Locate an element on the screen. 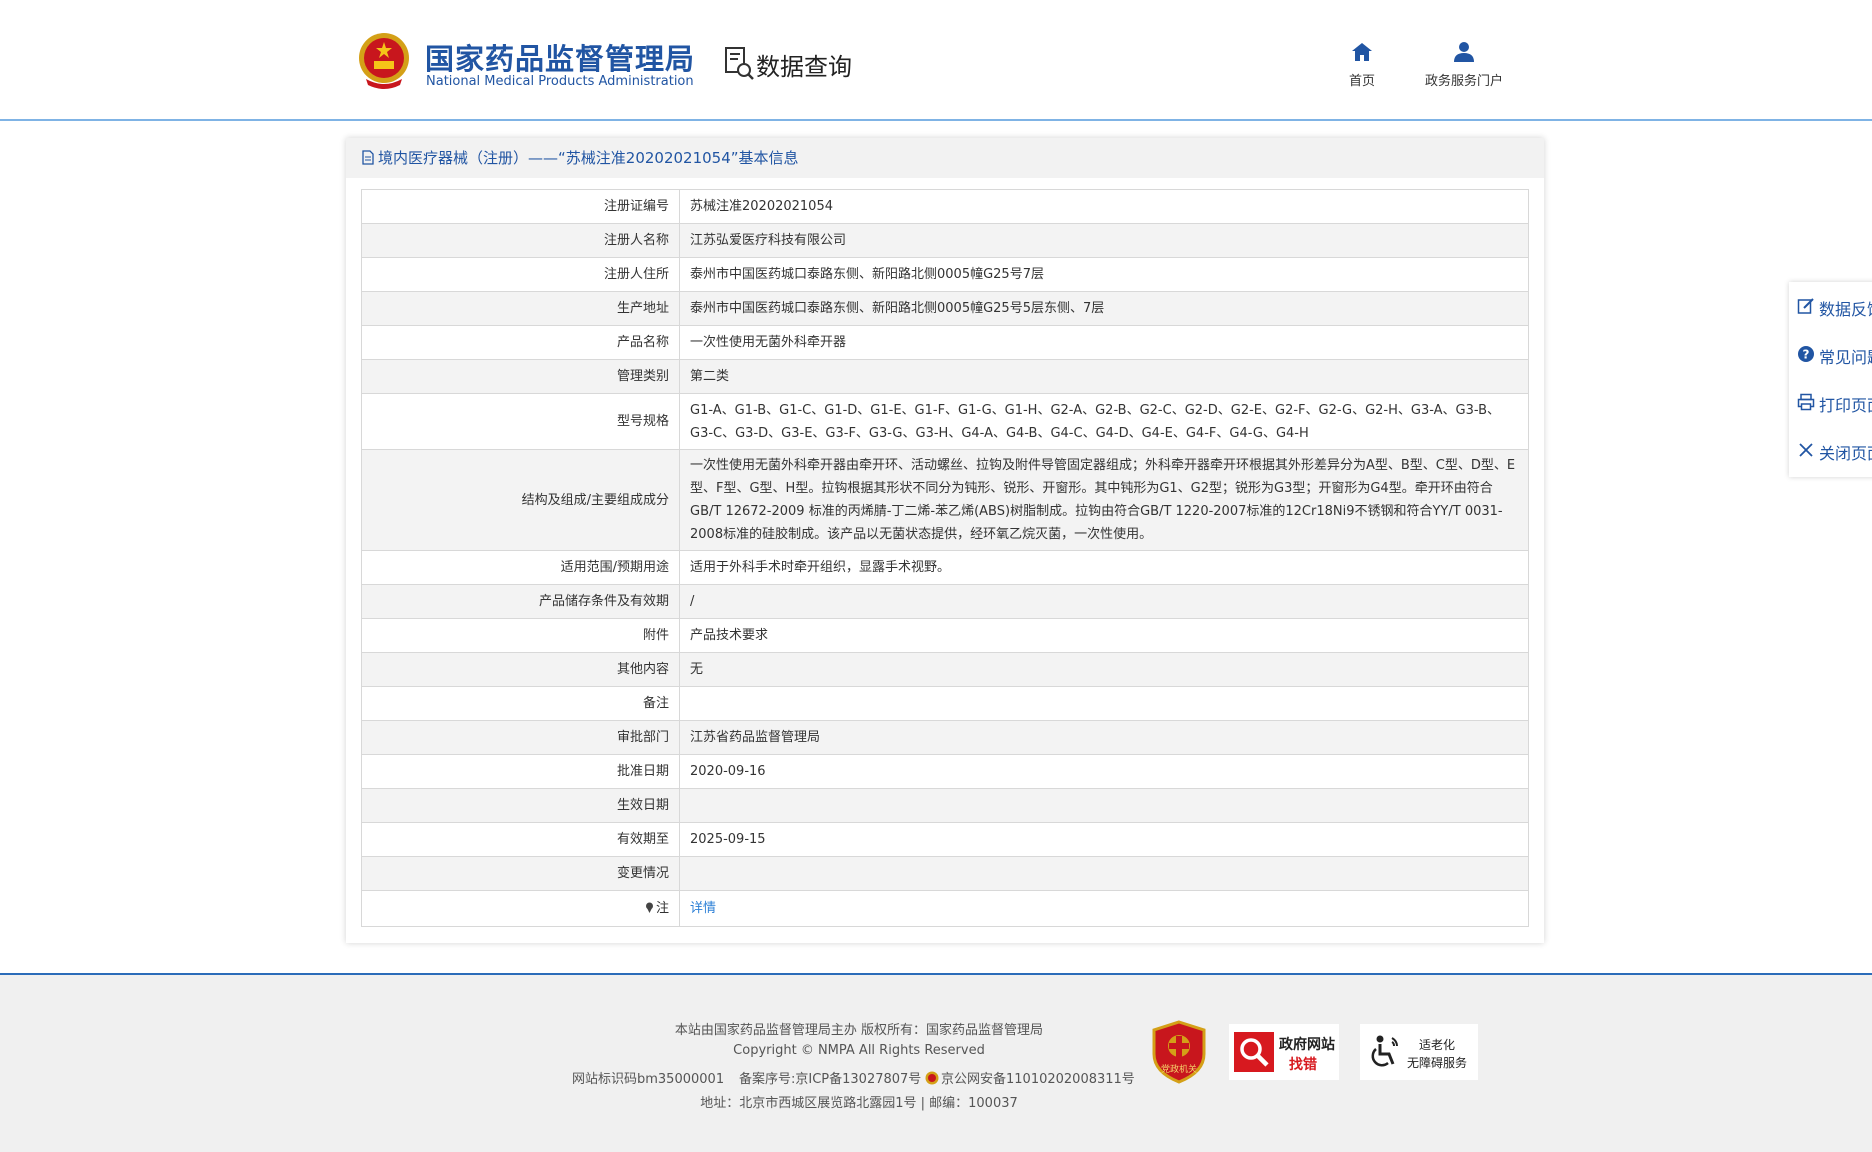 This screenshot has height=1152, width=1872. pin-icon is located at coordinates (649, 907).